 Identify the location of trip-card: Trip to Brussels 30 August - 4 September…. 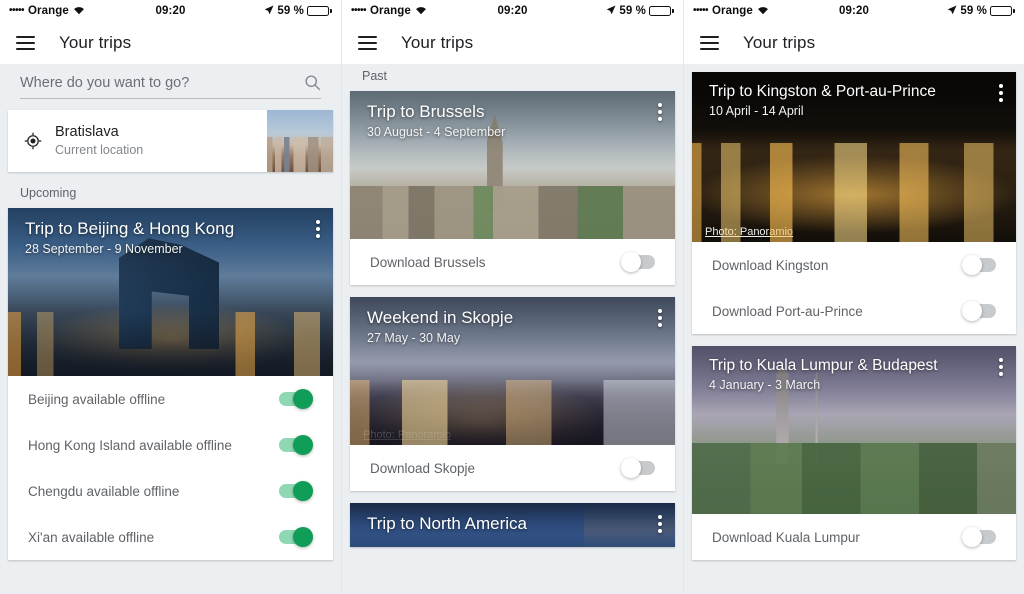
(512, 188).